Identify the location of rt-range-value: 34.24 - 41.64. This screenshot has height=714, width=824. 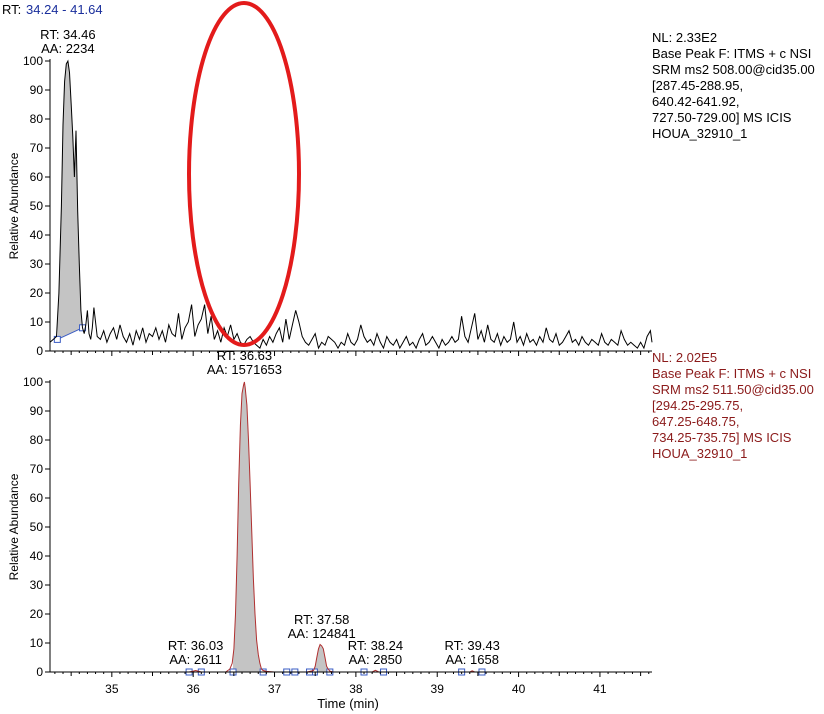
(64, 9).